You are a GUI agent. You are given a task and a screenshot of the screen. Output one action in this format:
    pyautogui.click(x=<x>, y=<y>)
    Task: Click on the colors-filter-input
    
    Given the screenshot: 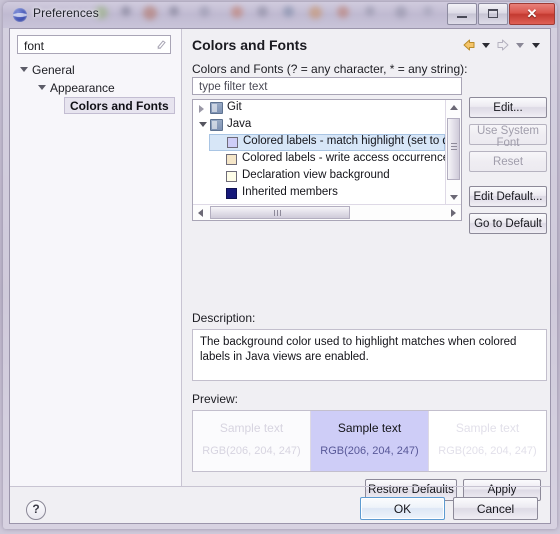 What is the action you would take?
    pyautogui.click(x=324, y=87)
    